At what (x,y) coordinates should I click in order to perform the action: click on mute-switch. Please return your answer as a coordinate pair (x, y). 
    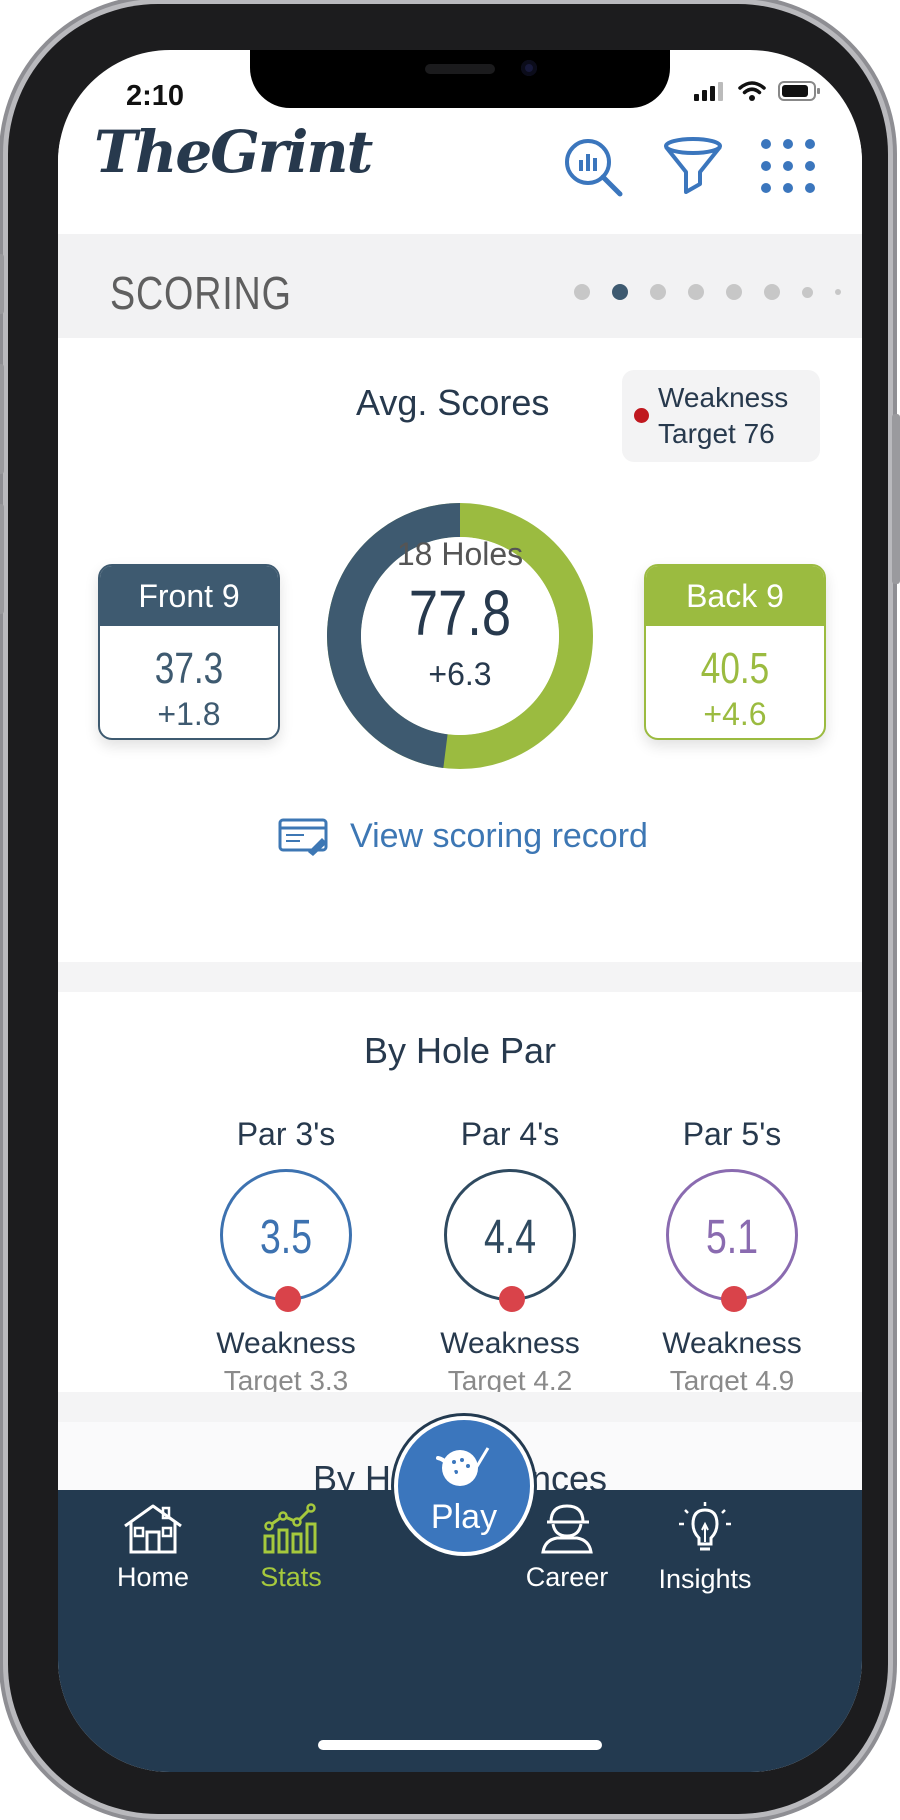
    Looking at the image, I should click on (2, 284).